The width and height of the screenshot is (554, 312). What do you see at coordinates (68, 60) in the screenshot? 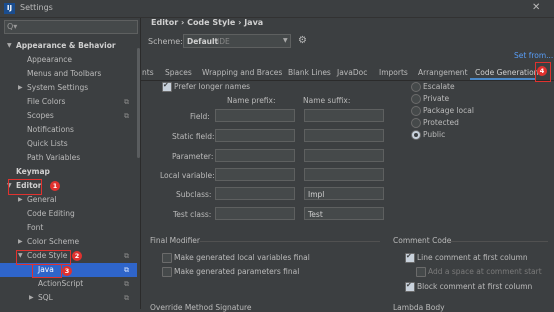
I see `sidebar-item-appearance: Appearance` at bounding box center [68, 60].